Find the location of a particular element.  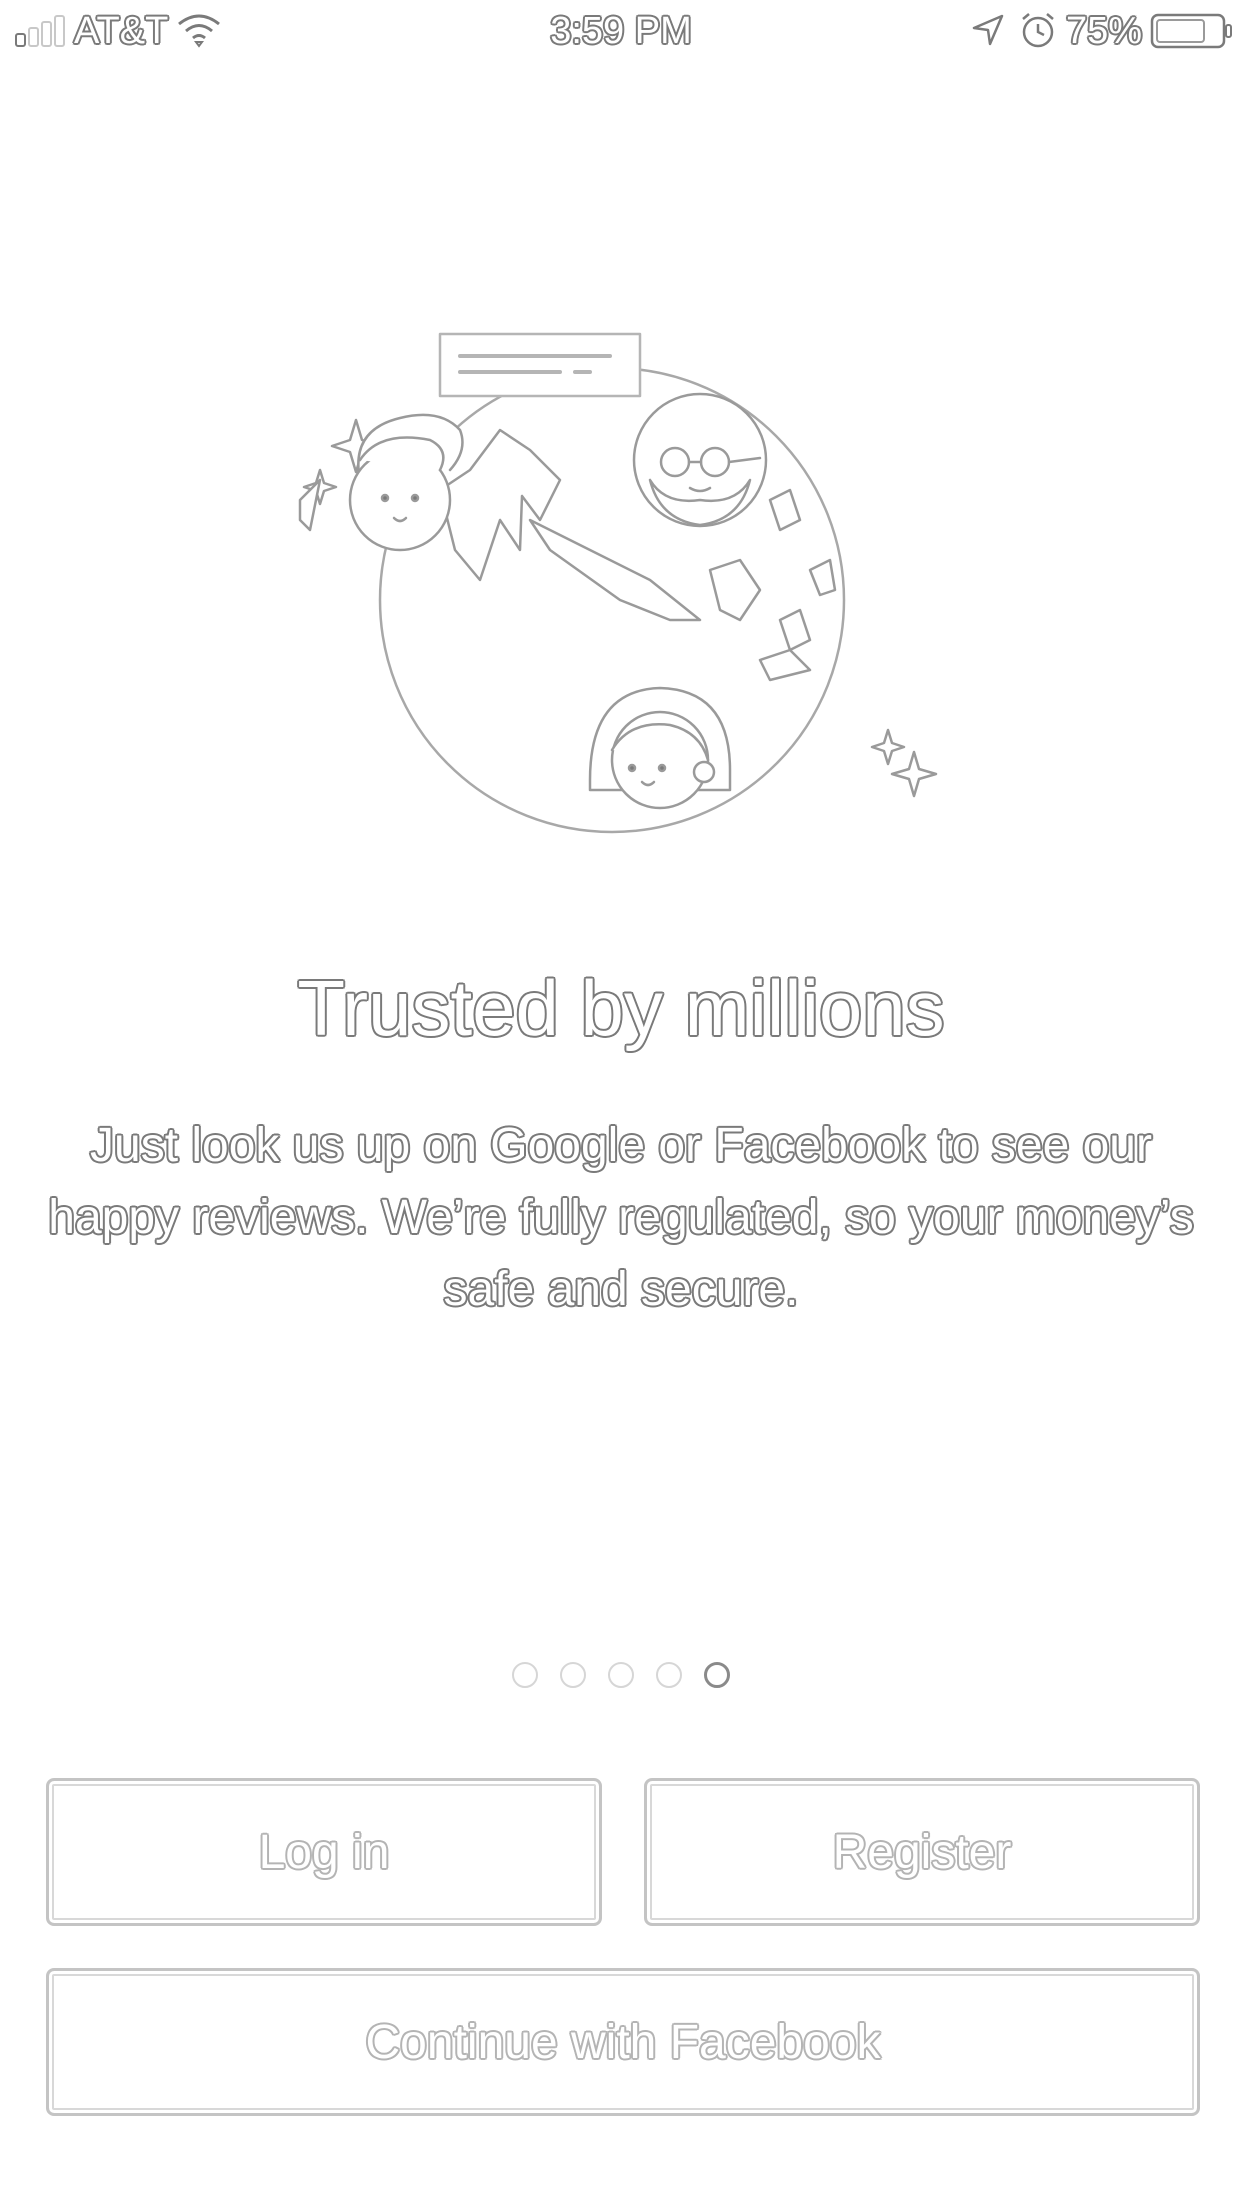

location-arrow-icon is located at coordinates (988, 30).